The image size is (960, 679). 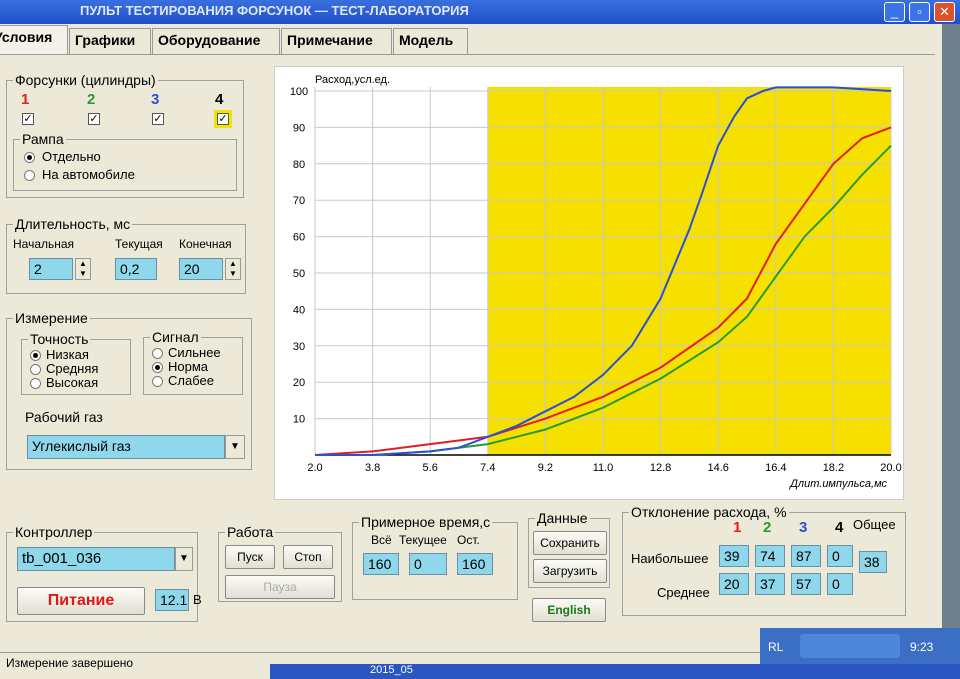 I want to click on restore-button: ▫, so click(x=919, y=12).